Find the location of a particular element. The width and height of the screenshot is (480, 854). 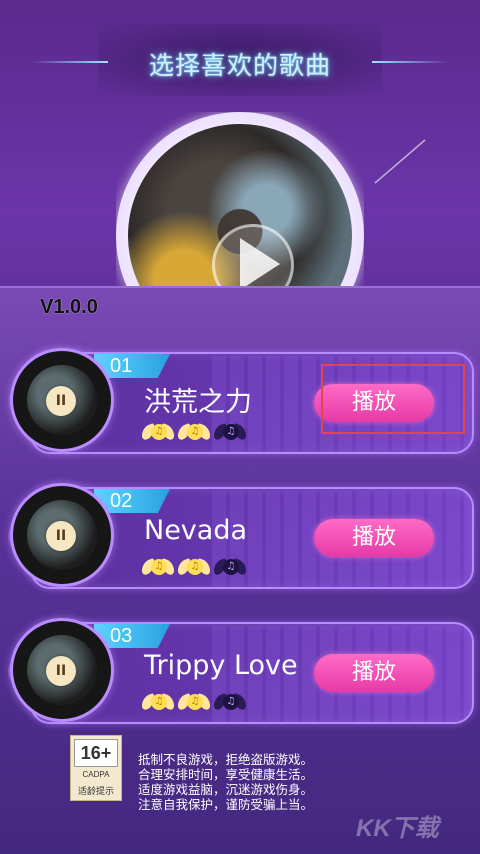

header-deco-right is located at coordinates (411, 62).